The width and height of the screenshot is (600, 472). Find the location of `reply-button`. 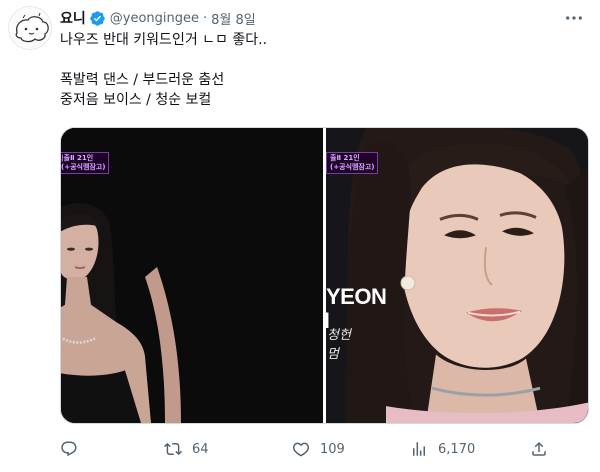

reply-button is located at coordinates (74, 449).